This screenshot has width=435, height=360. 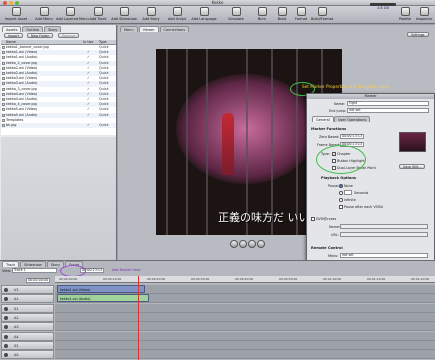 I want to click on track-header: V1, so click(x=27, y=289).